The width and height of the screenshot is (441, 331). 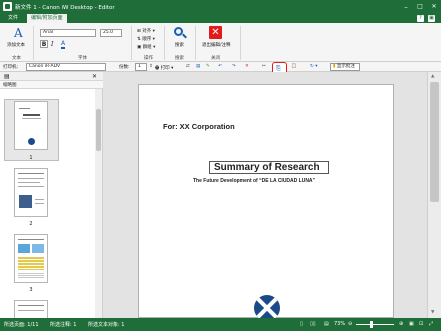 I want to click on printer-label: 打印机:, so click(x=11, y=67).